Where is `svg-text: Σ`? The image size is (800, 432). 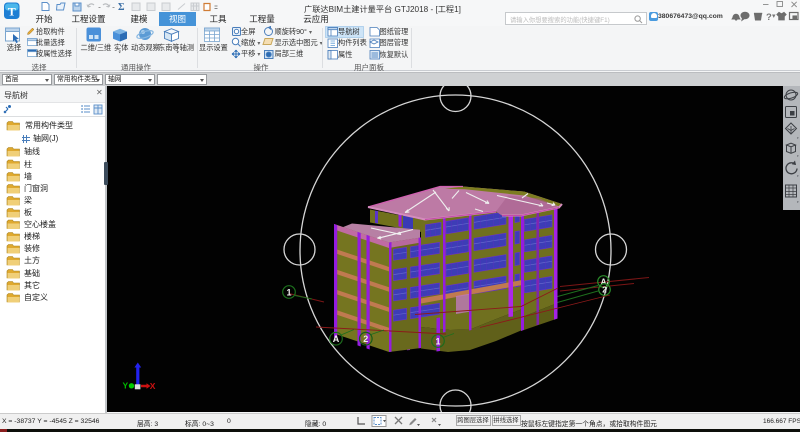 svg-text: Σ is located at coordinates (121, 7).